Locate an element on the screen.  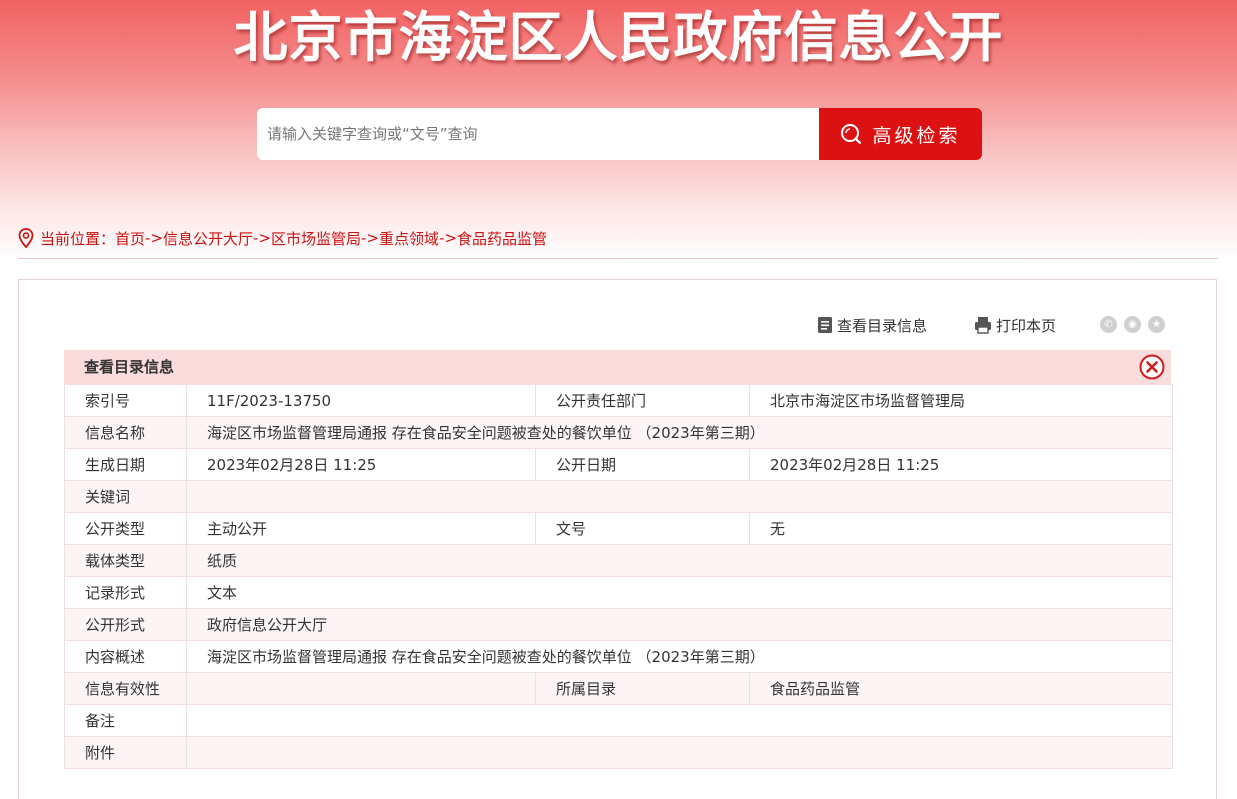
breadcrumb-info-hall: 信息公开大厅 is located at coordinates (208, 238).